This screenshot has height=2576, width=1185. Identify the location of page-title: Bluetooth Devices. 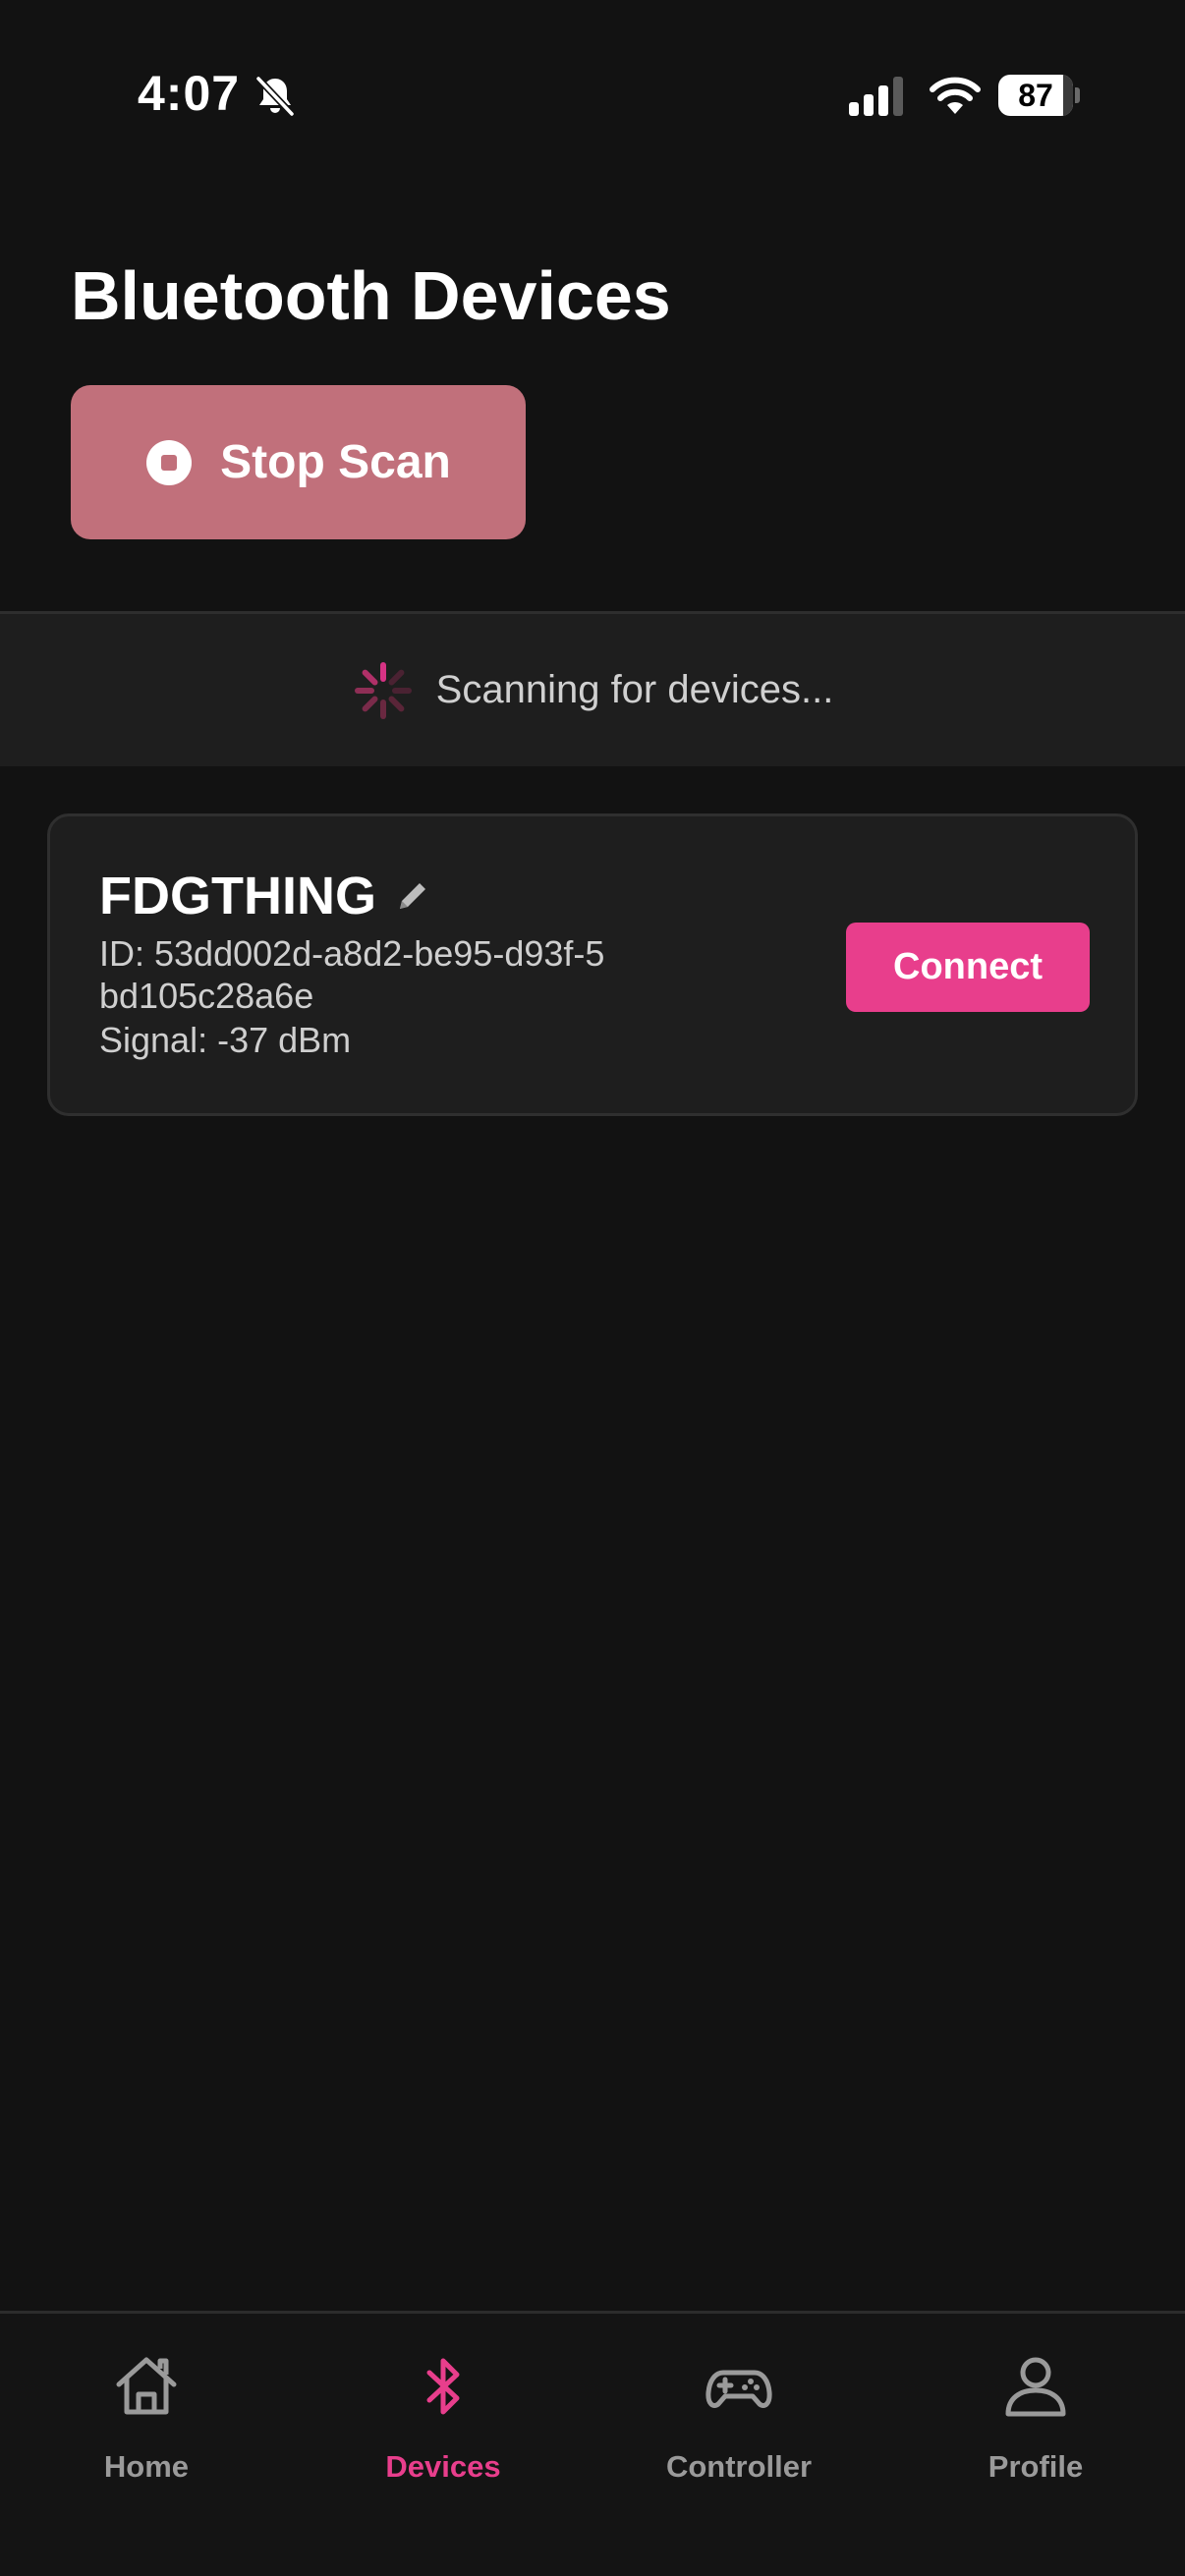
(371, 295).